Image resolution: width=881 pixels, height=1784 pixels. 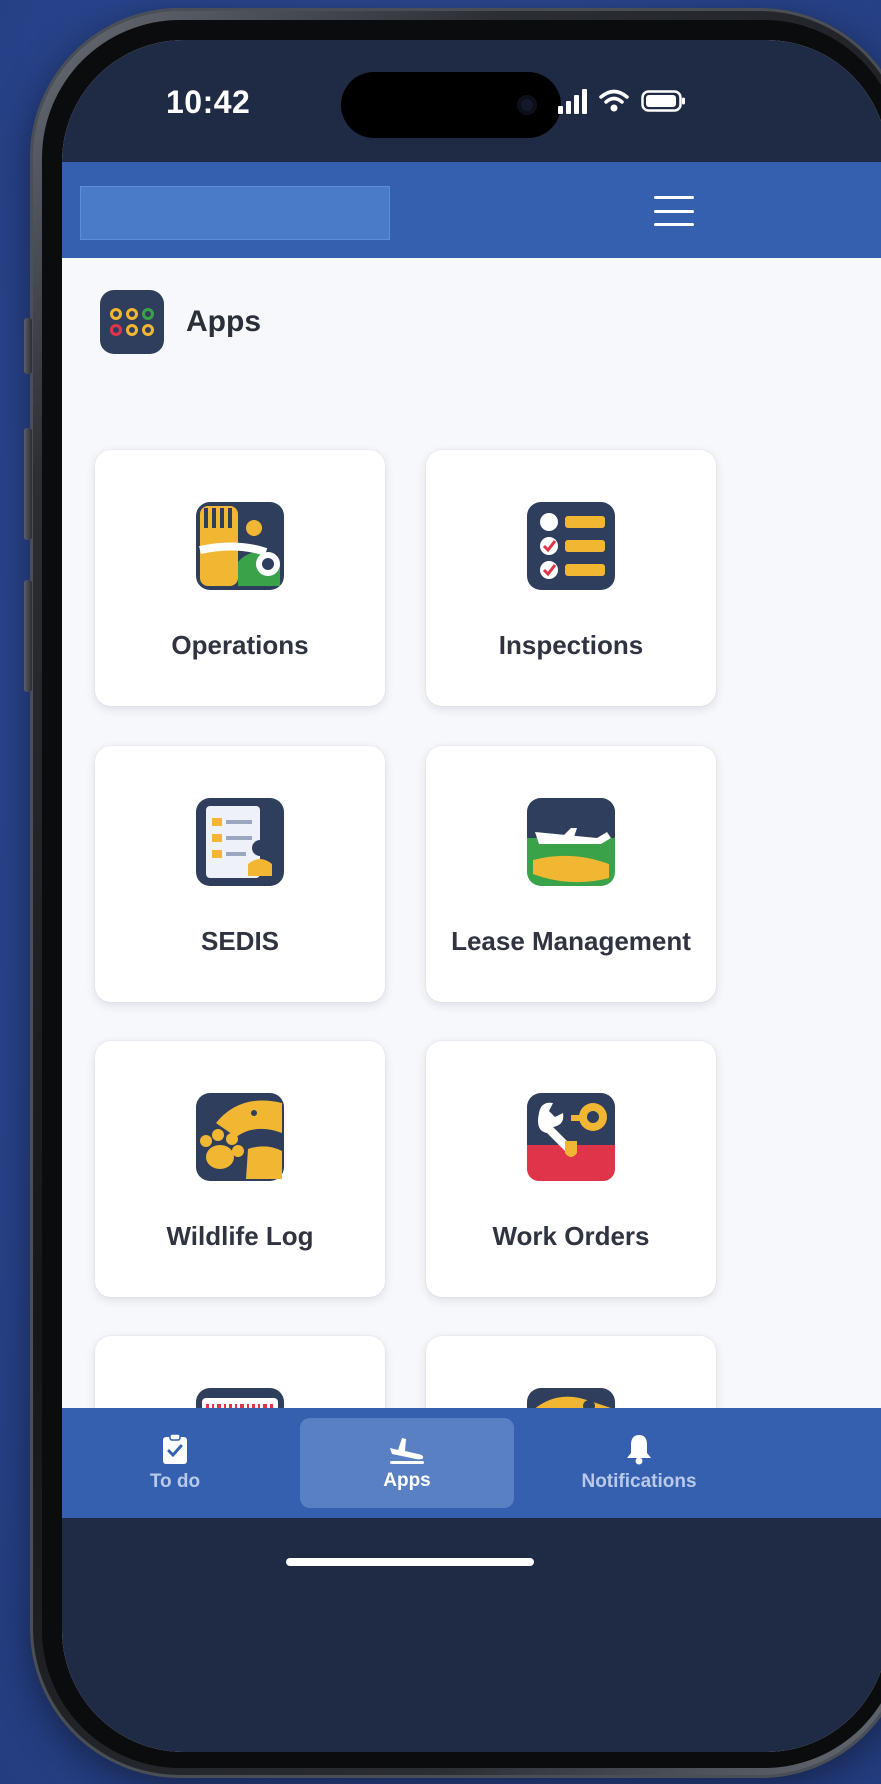 What do you see at coordinates (240, 546) in the screenshot?
I see `operations-icon` at bounding box center [240, 546].